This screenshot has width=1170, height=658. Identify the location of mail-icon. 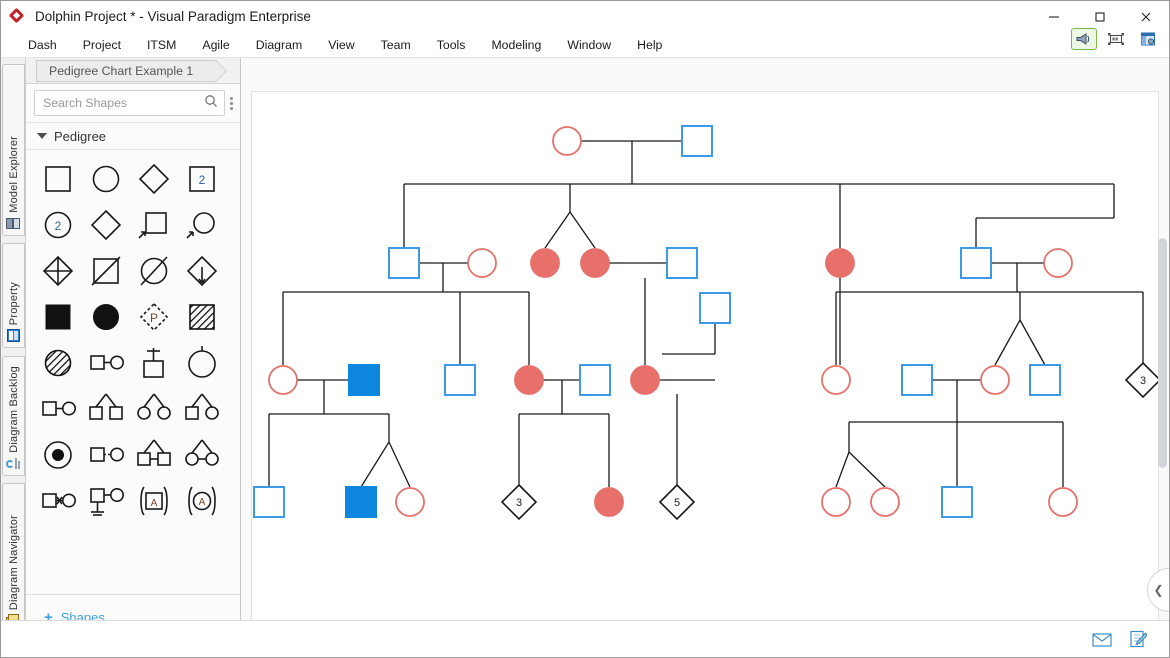
(1102, 639).